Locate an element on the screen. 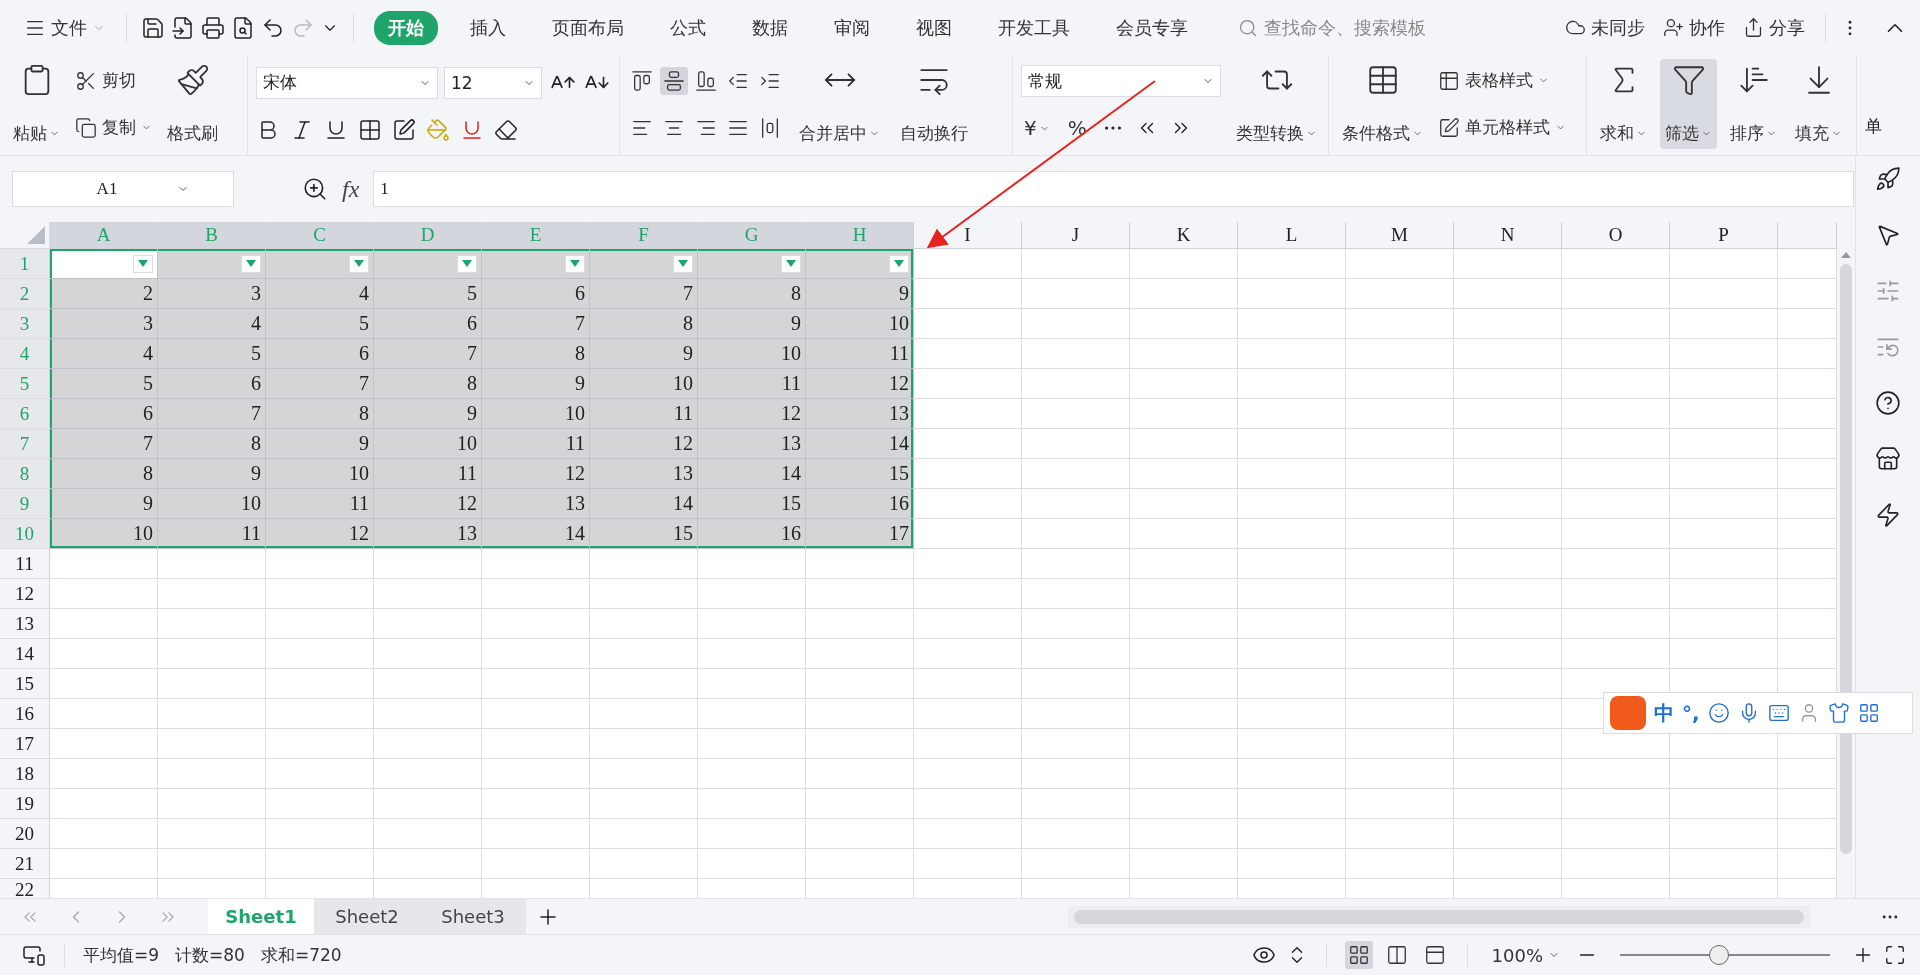 This screenshot has width=1920, height=975. punctuation-toggle: °, is located at coordinates (1691, 713).